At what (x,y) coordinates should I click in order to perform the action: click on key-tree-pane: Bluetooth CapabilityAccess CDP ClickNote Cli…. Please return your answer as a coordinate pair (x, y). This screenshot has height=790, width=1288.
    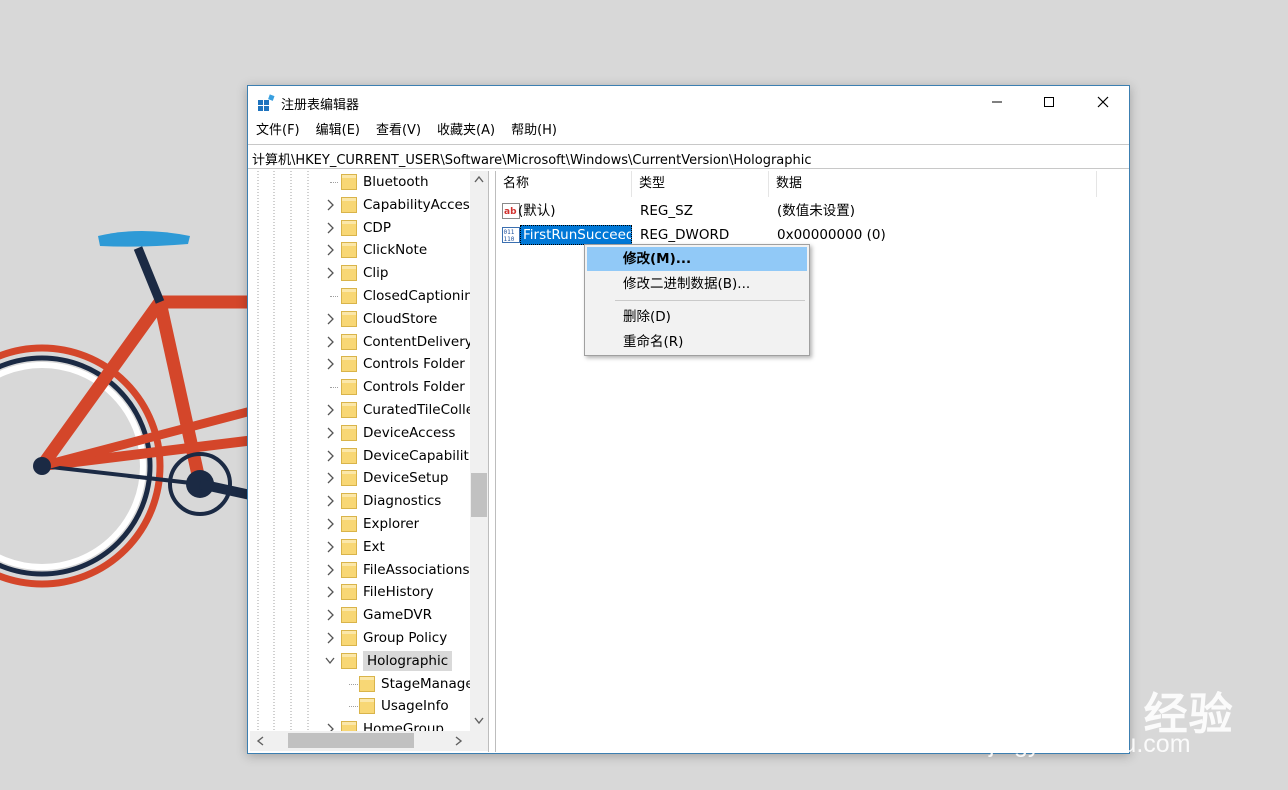
    Looking at the image, I should click on (369, 461).